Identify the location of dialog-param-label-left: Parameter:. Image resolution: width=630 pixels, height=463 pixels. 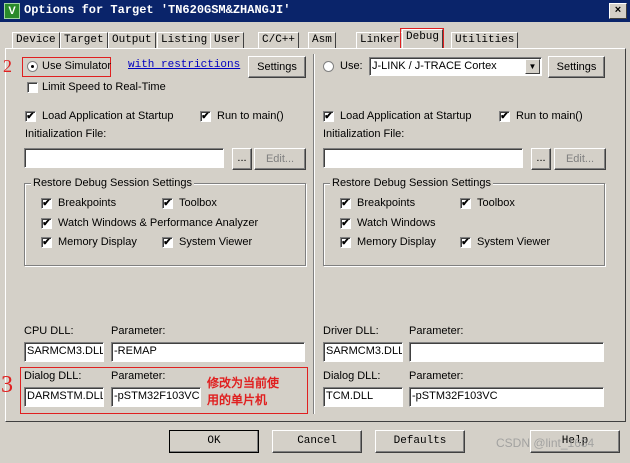
(138, 376).